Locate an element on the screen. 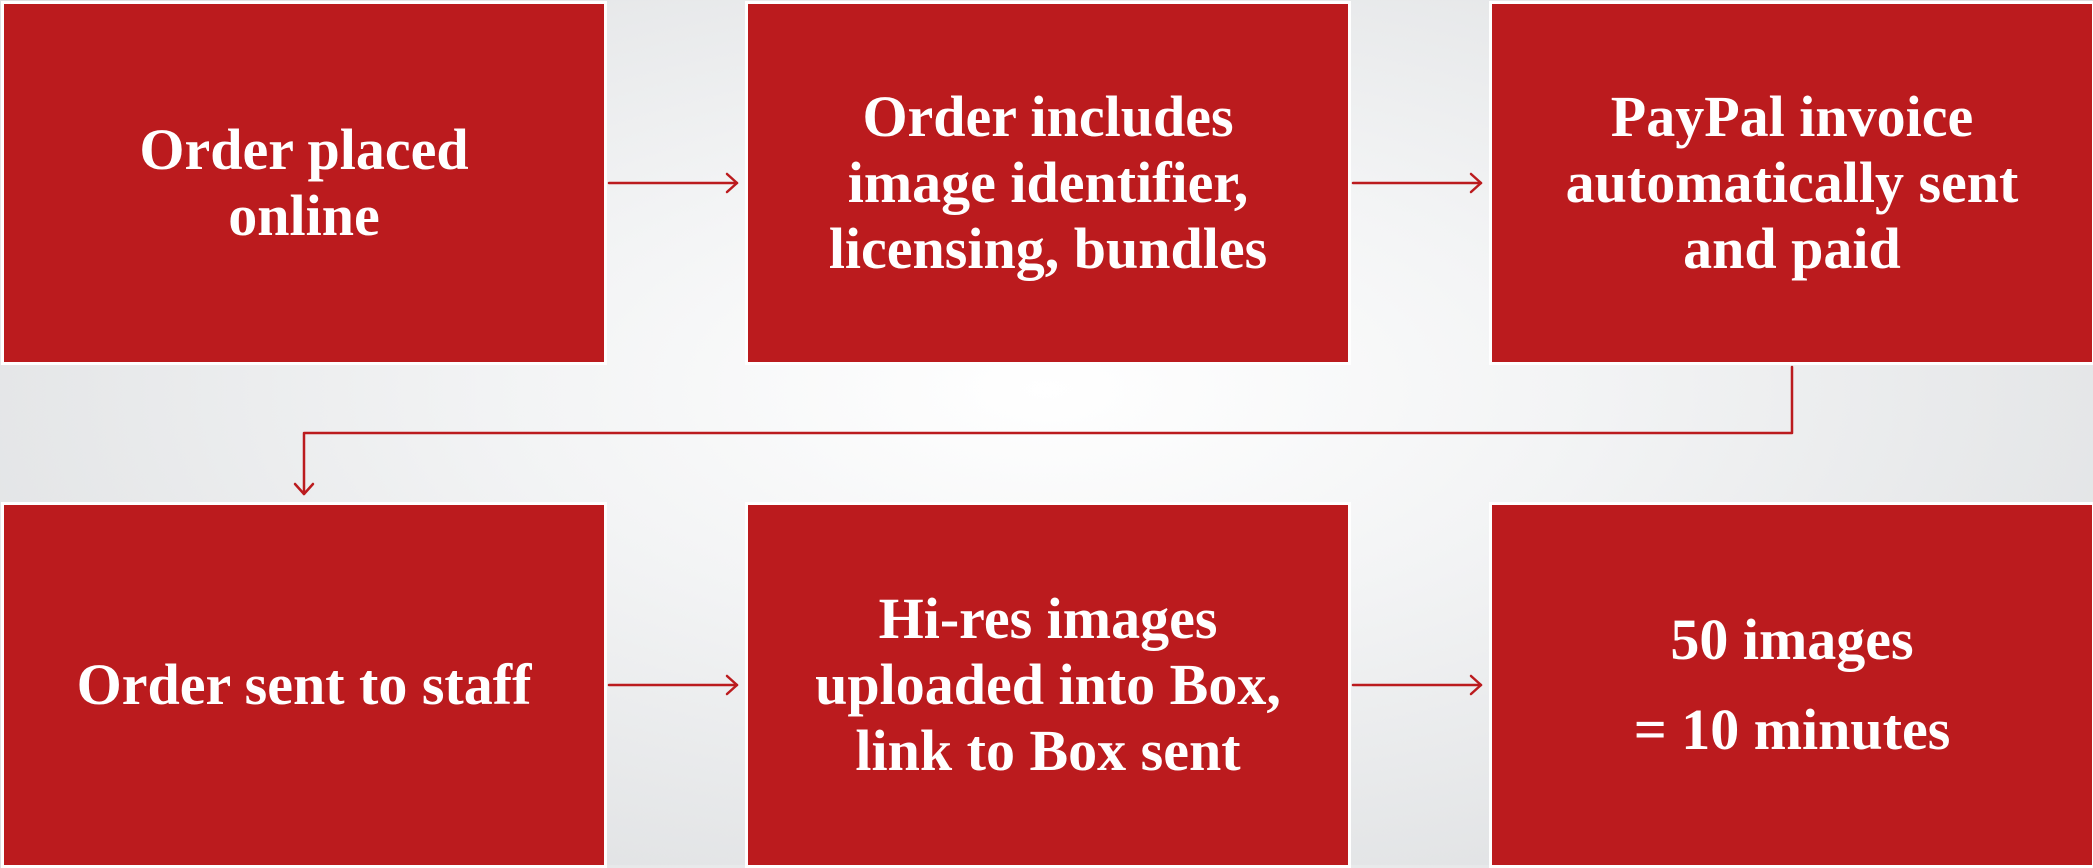  arrow-step5-to-step6 is located at coordinates (1417, 685).